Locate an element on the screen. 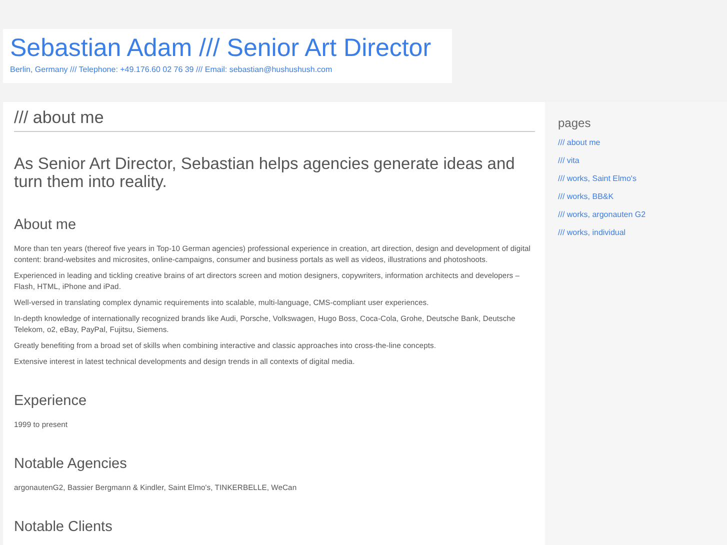  sidebar-link: /// works, argonauten G2 is located at coordinates (602, 214).